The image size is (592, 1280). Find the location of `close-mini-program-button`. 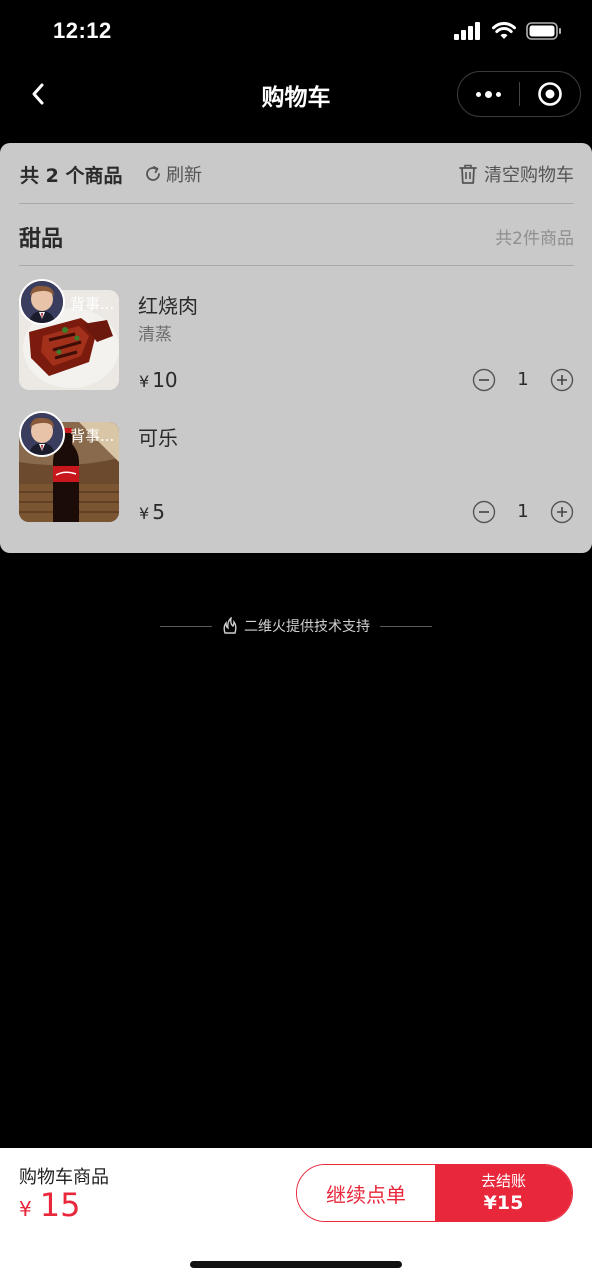

close-mini-program-button is located at coordinates (550, 94).